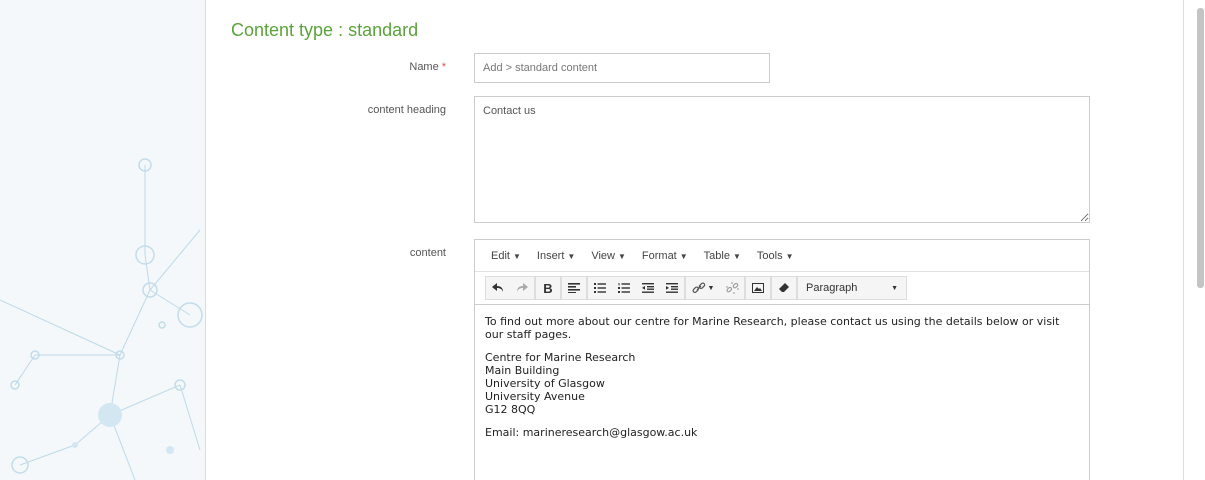 This screenshot has width=1205, height=480. I want to click on redo-icon, so click(522, 288).